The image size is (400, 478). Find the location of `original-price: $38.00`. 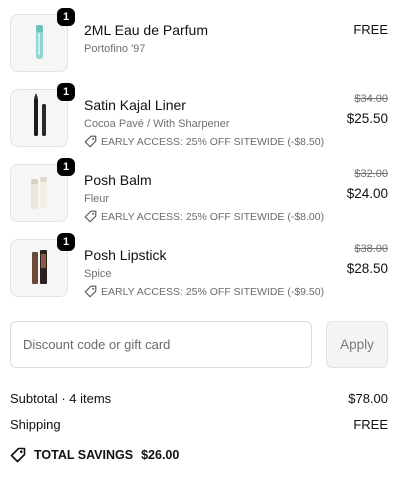

original-price: $38.00 is located at coordinates (371, 249).